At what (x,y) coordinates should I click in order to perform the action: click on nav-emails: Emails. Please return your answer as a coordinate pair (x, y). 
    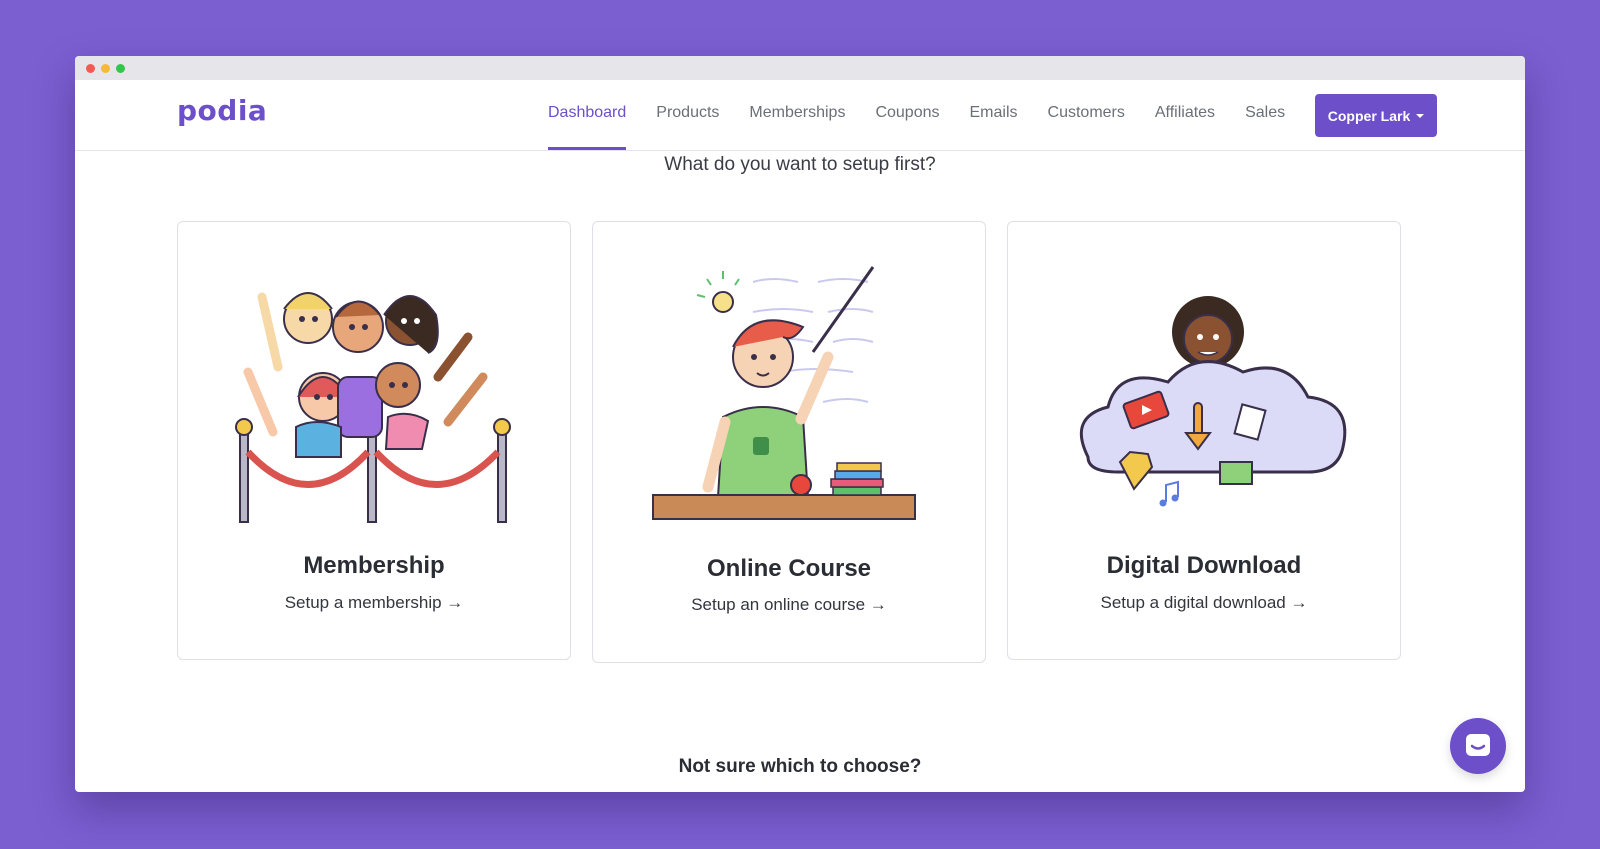
    Looking at the image, I should click on (994, 115).